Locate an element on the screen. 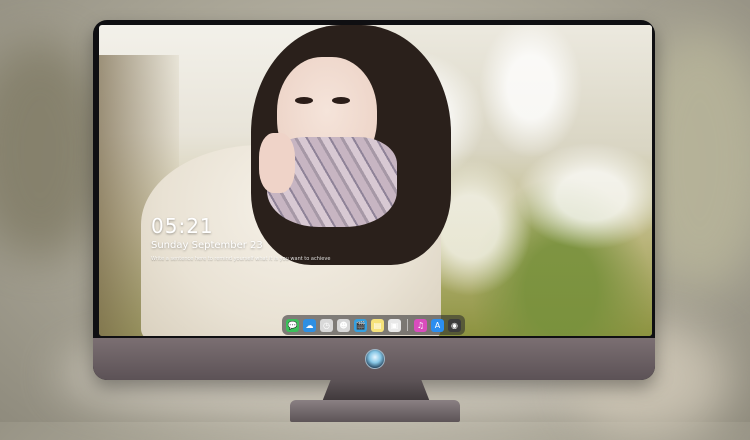 This screenshot has height=440, width=750. camera-icon: ◉ is located at coordinates (454, 325).